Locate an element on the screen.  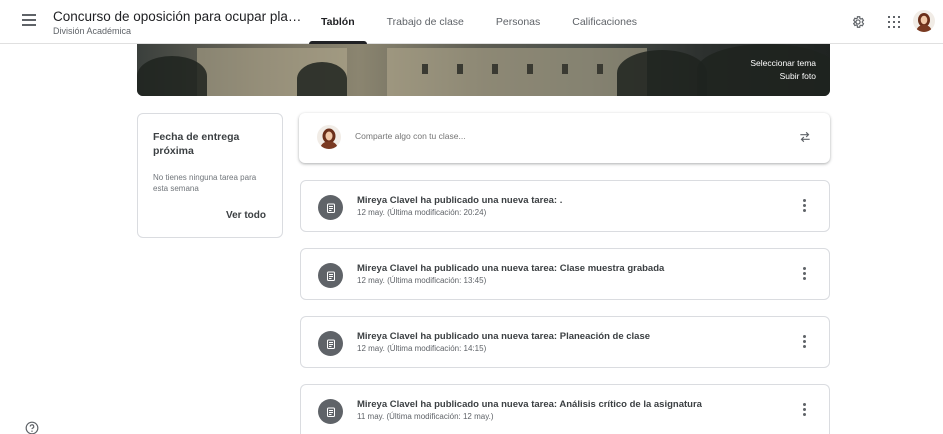
tab-stream: Tablón is located at coordinates (338, 22).